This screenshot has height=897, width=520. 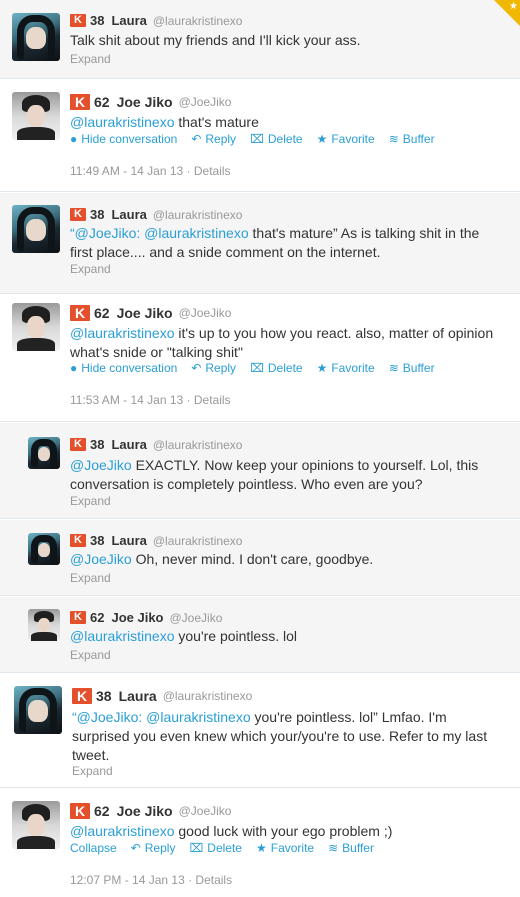 I want to click on tweet-header: K 62 Joe Jiko @JoeJiko, so click(x=150, y=102).